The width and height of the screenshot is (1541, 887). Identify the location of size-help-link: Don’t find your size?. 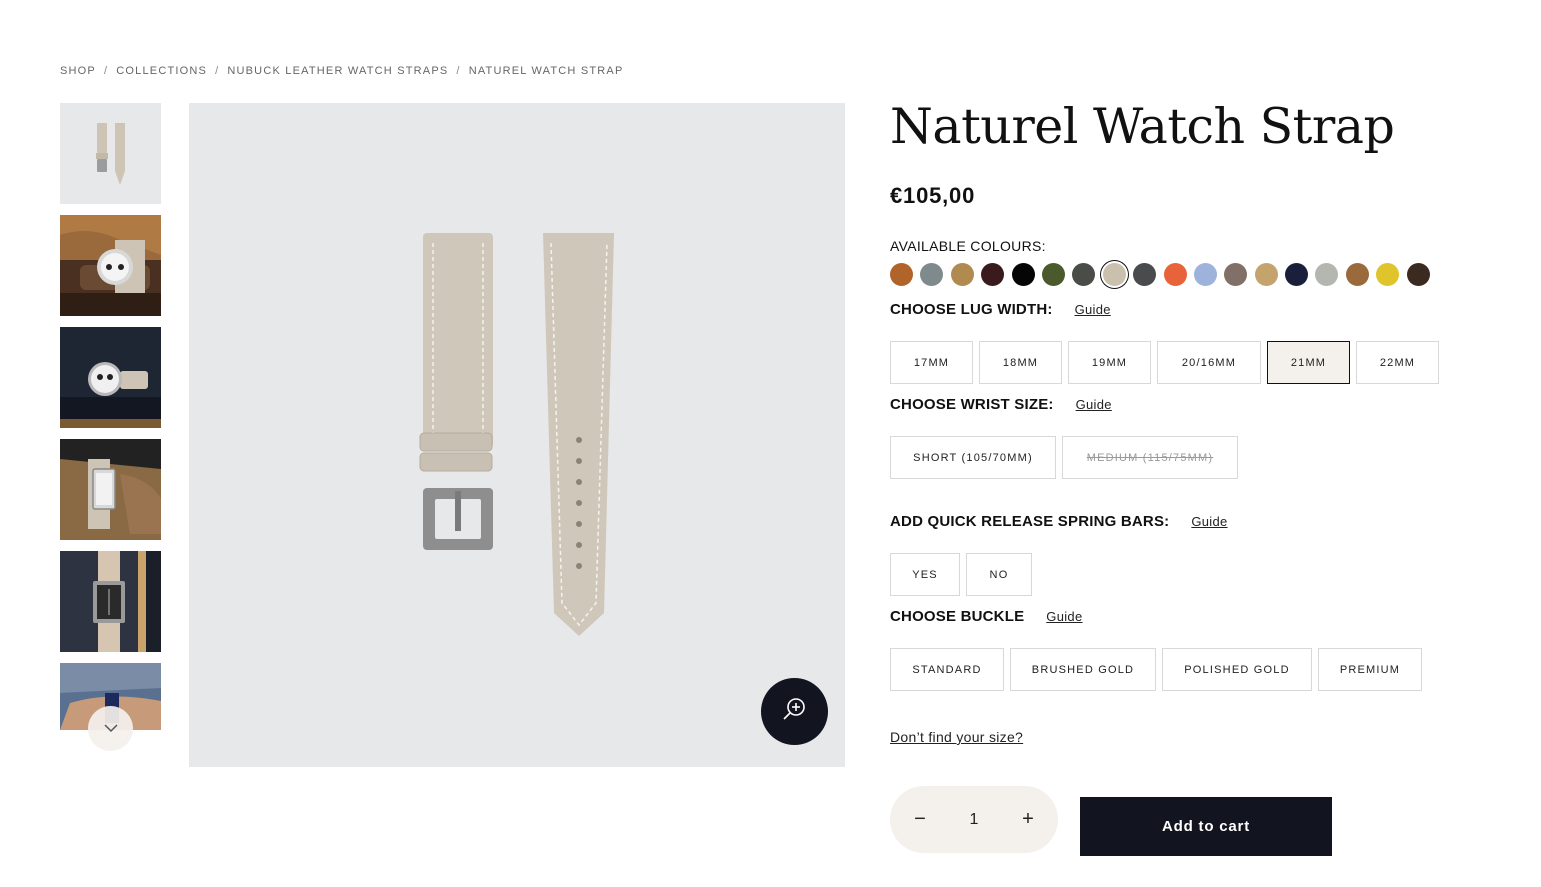
(956, 737).